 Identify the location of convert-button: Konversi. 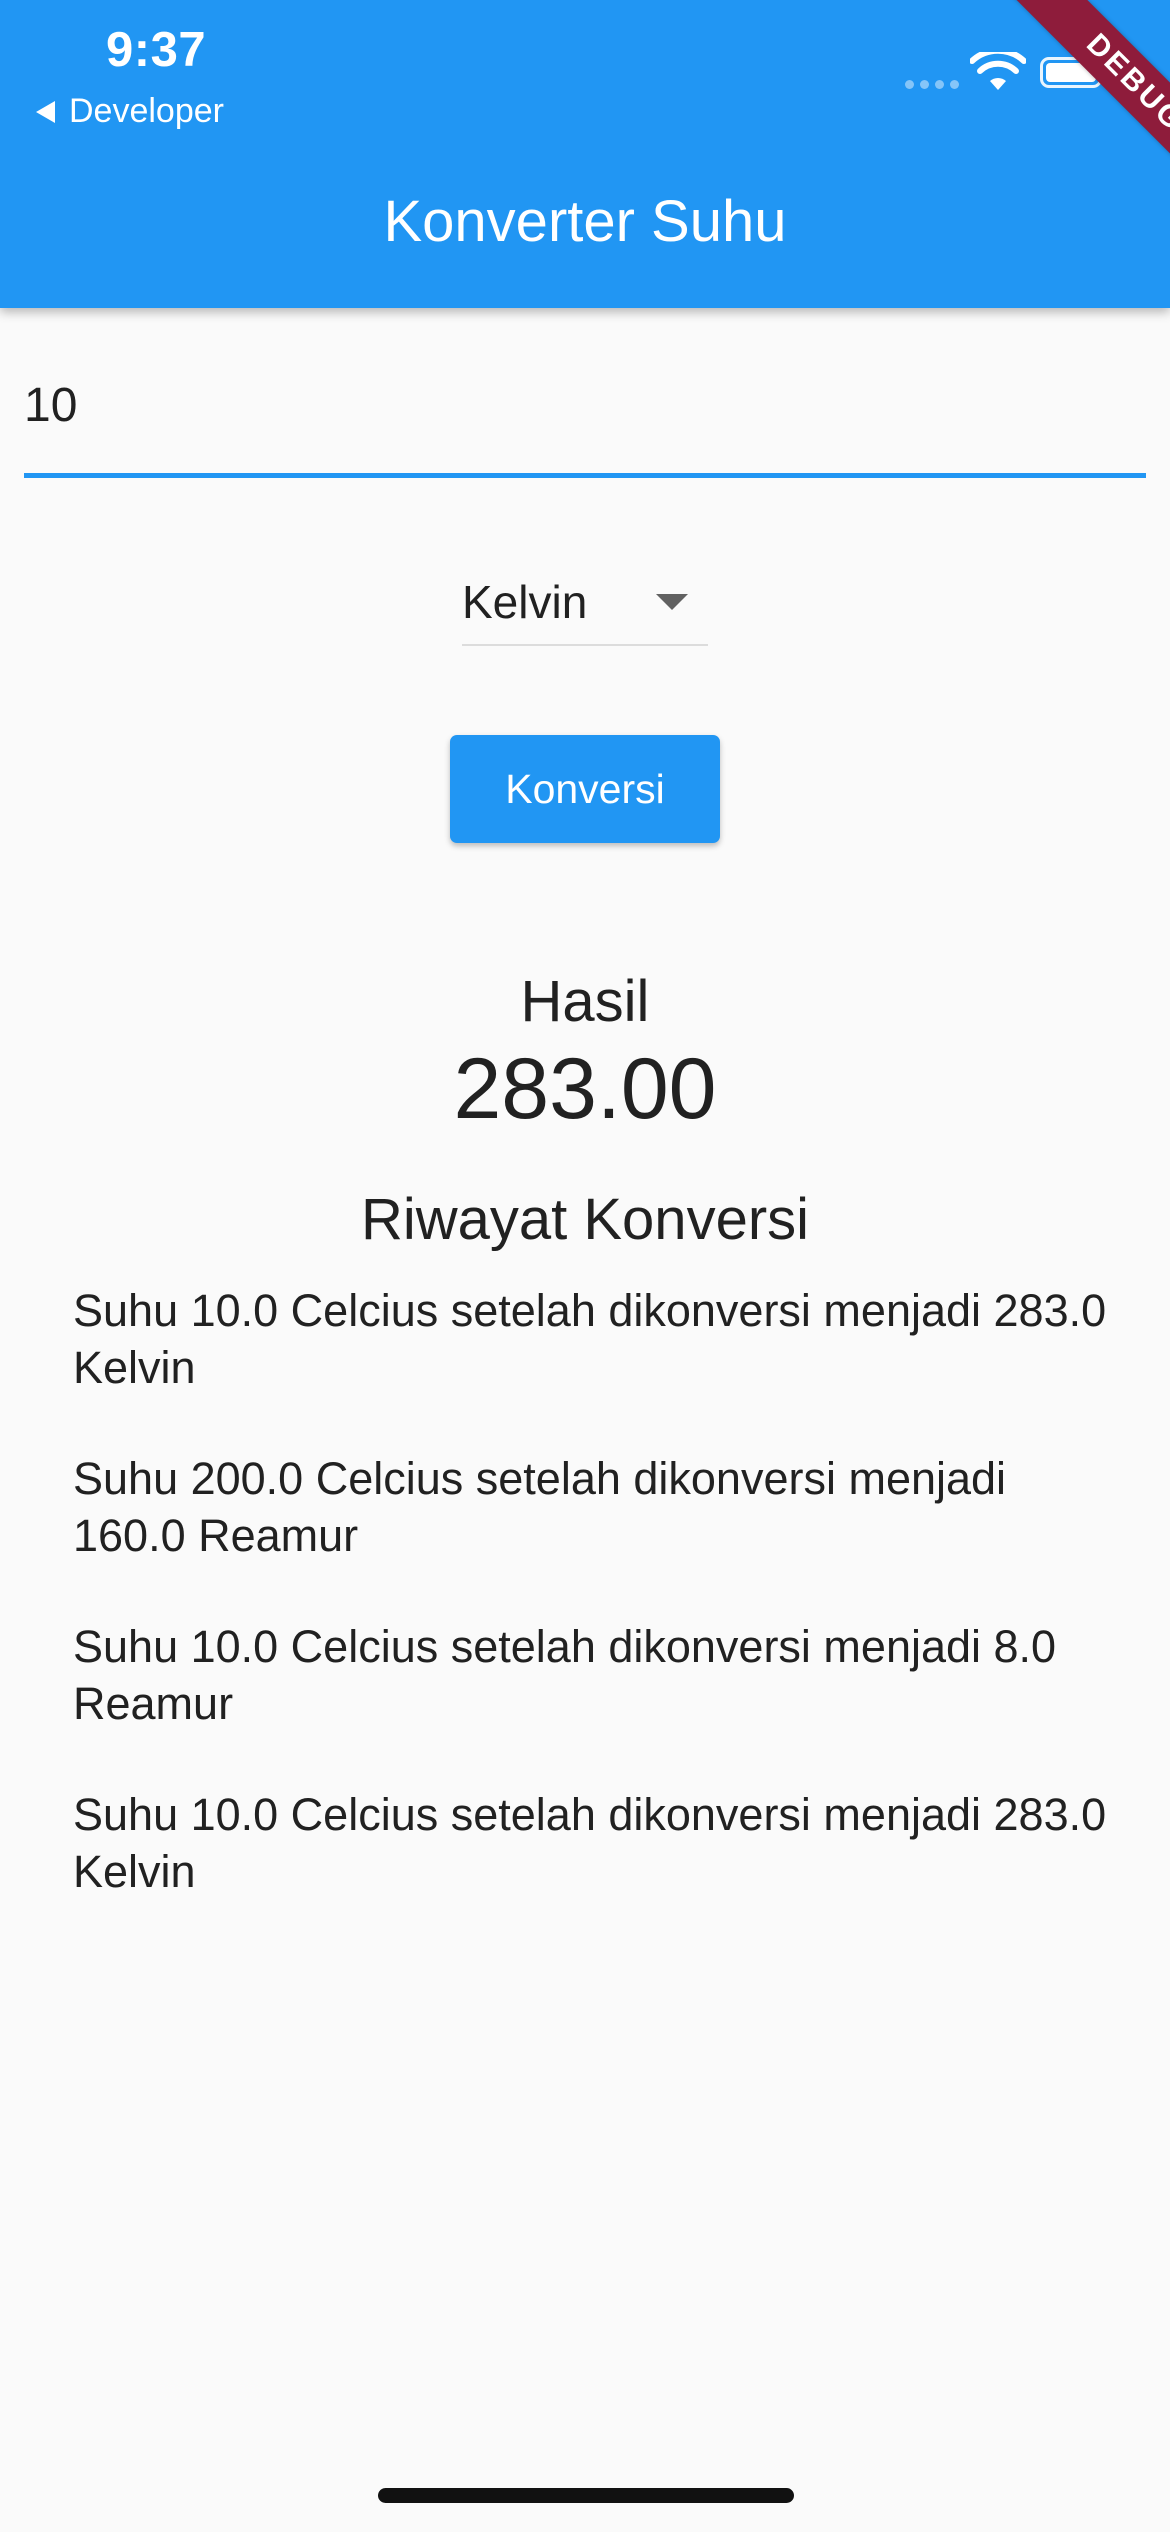
(585, 789).